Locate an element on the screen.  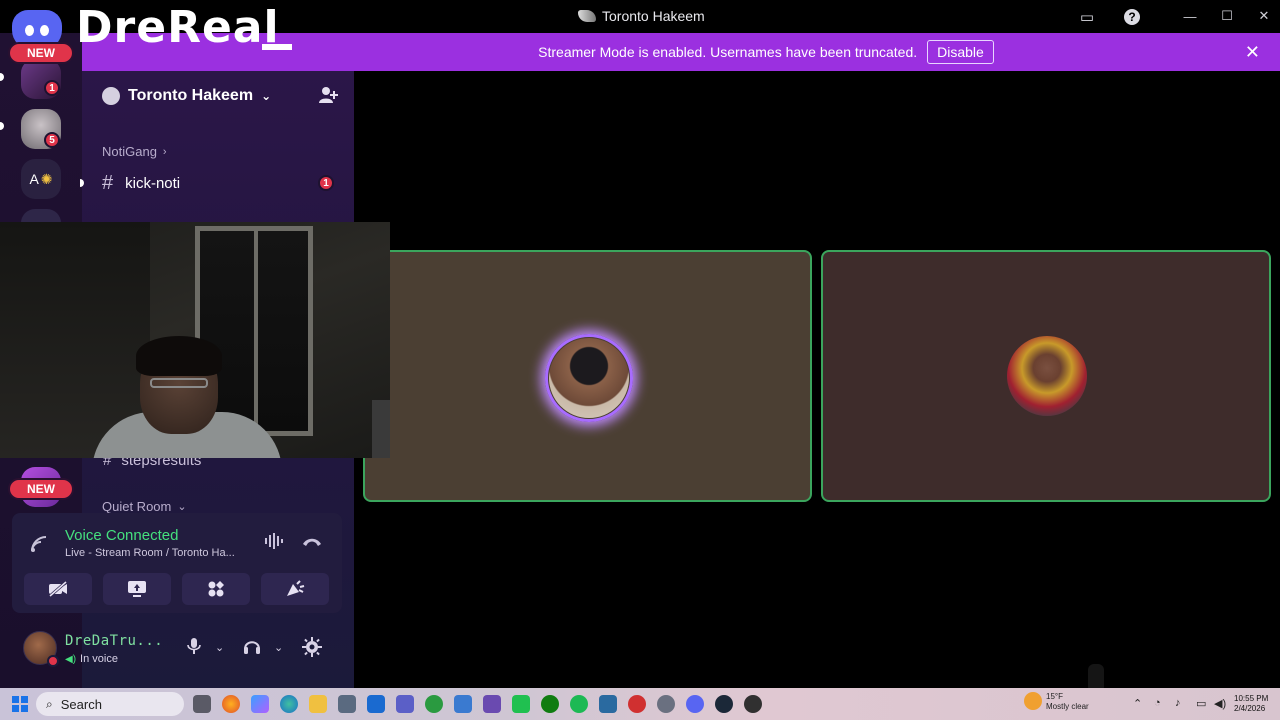
window-title: Toronto Hakeem is located at coordinates (641, 16).